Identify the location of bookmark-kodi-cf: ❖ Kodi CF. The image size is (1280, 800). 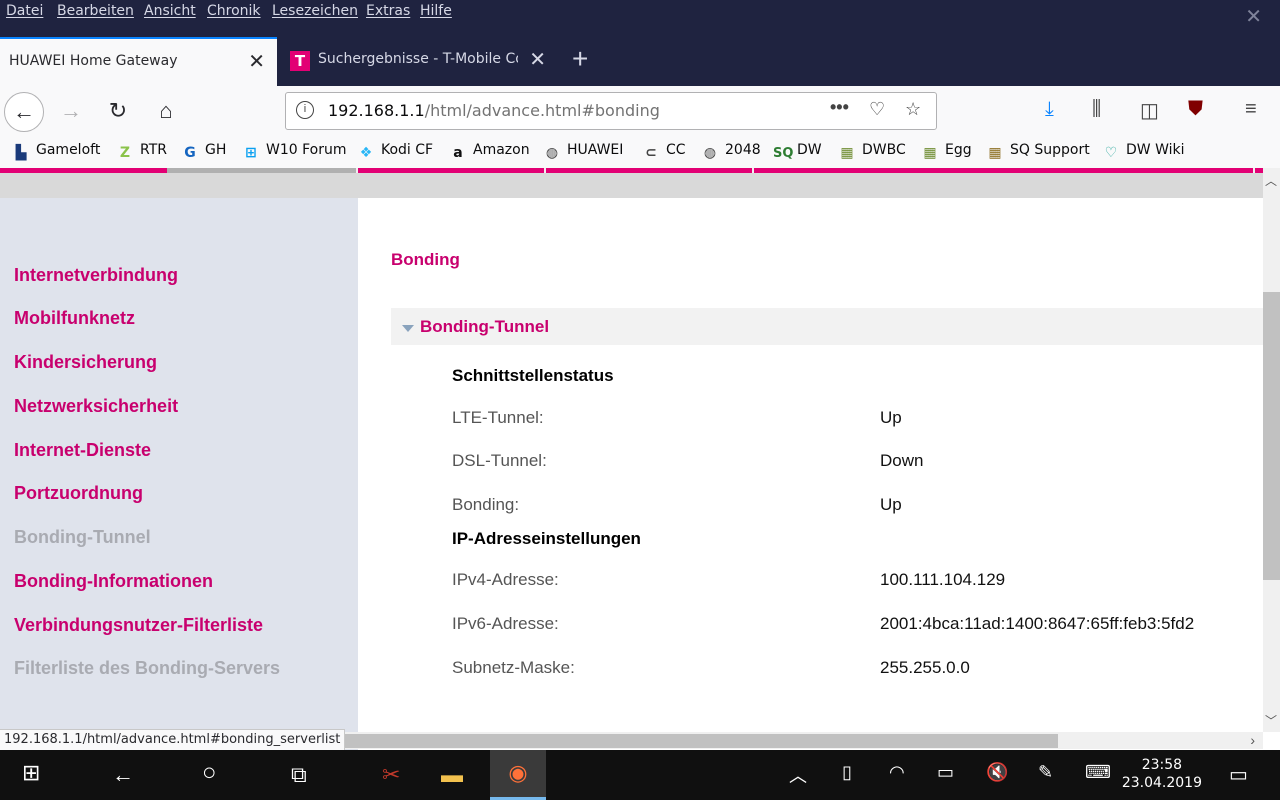
(395, 152).